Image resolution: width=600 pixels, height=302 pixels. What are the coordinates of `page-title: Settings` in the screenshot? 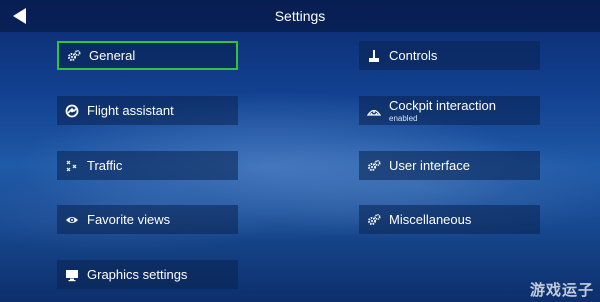 It's located at (300, 16).